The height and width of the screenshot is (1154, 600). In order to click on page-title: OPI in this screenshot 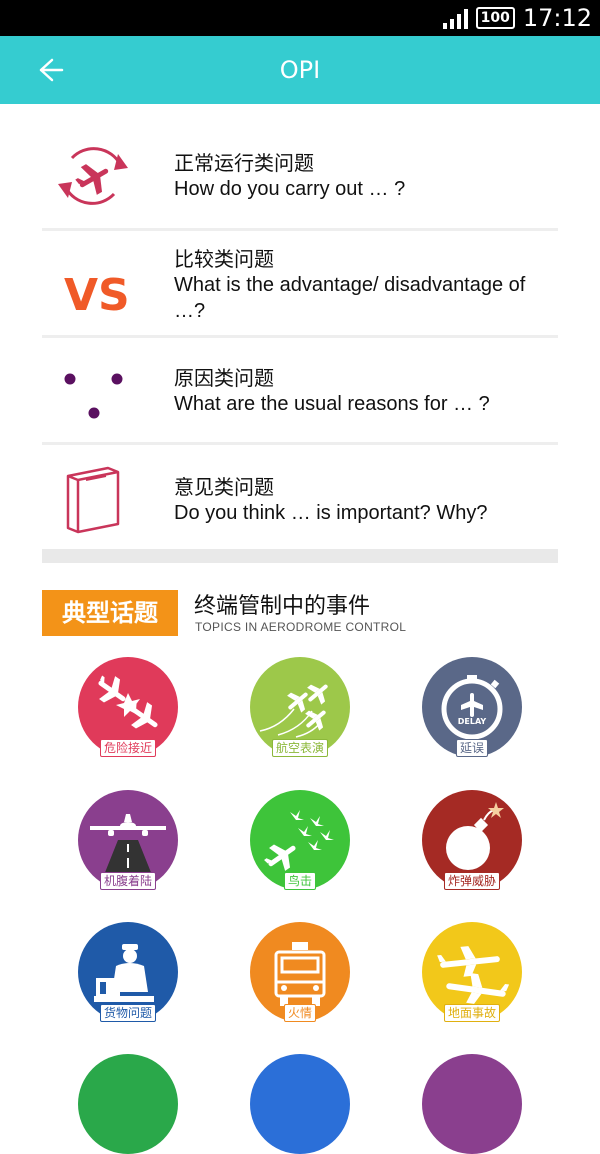, I will do `click(300, 70)`.